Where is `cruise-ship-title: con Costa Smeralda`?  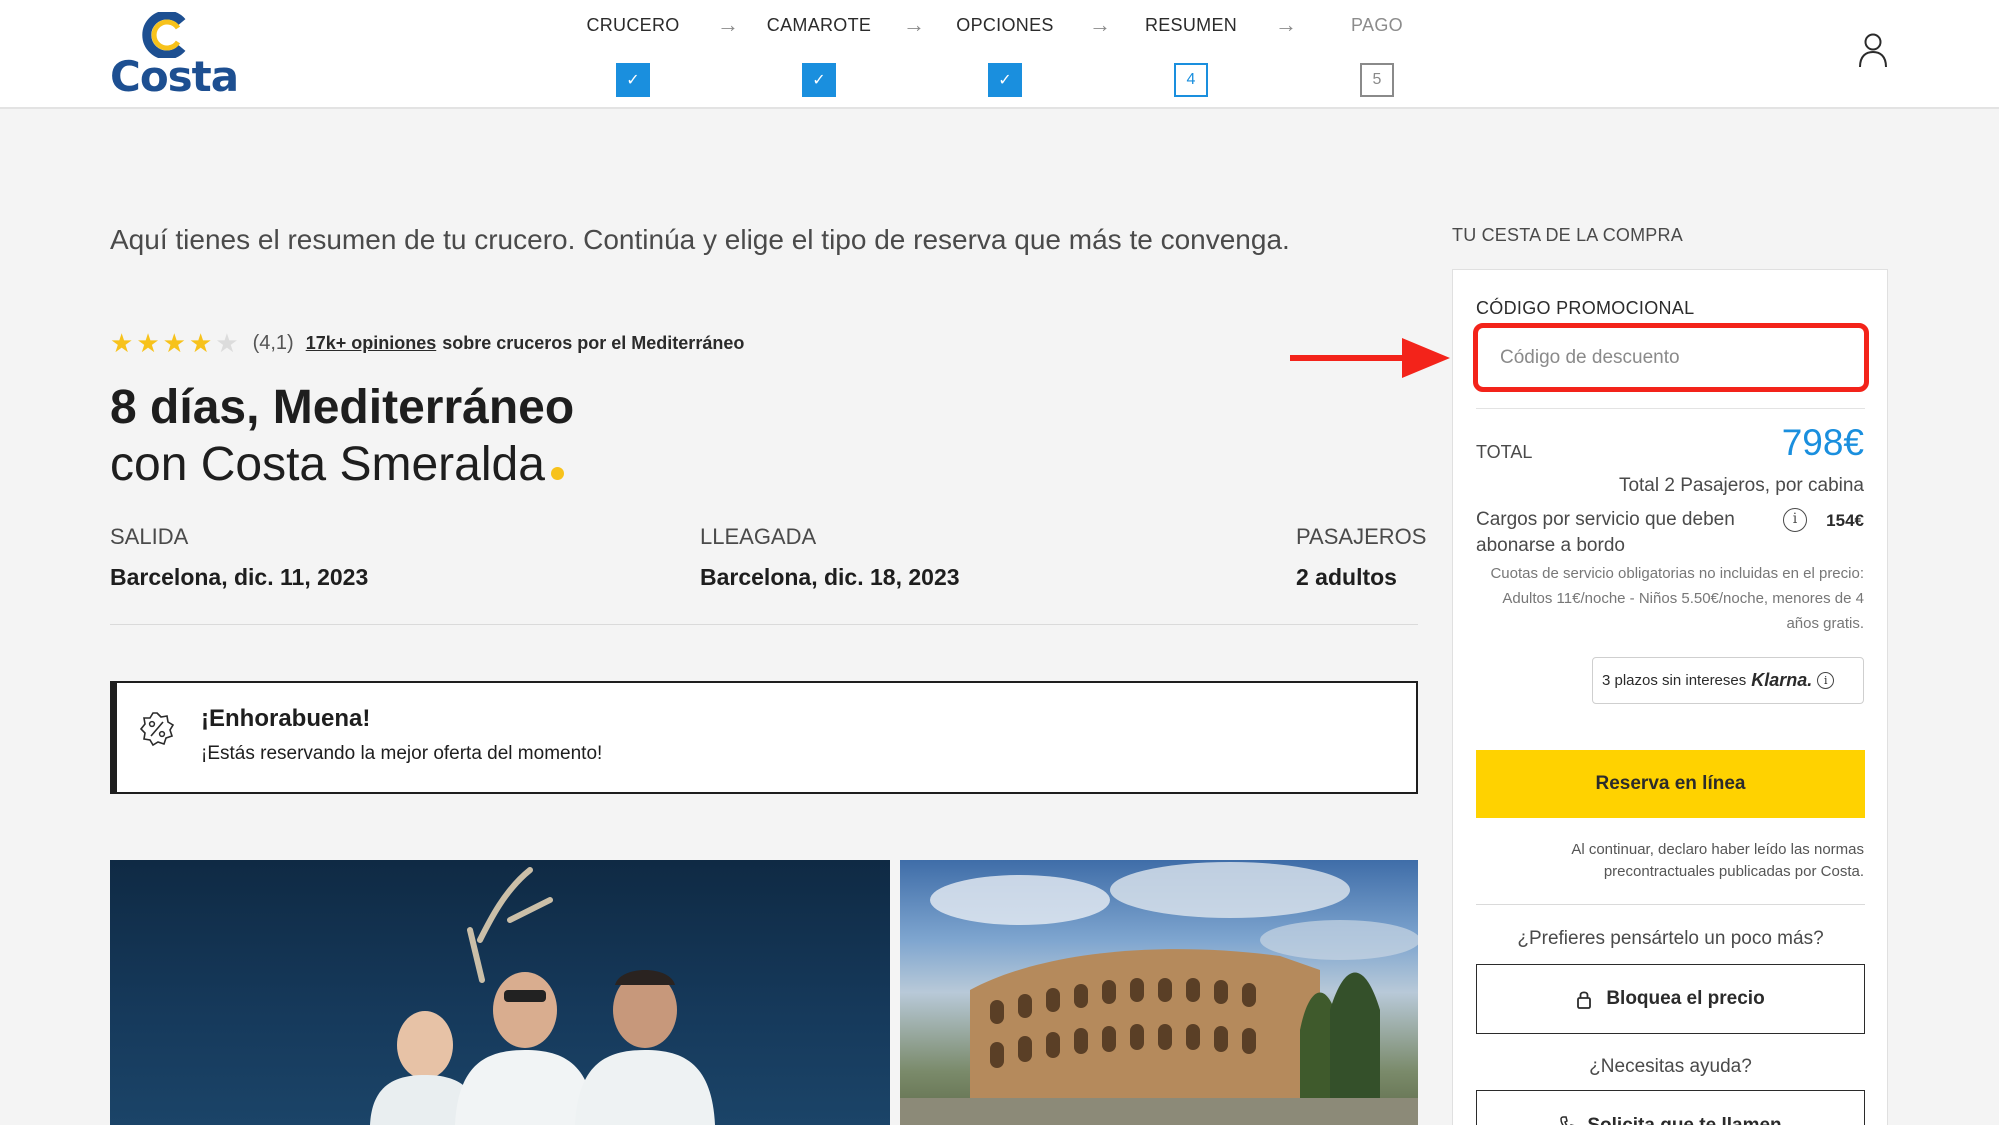
cruise-ship-title: con Costa Smeralda is located at coordinates (337, 464).